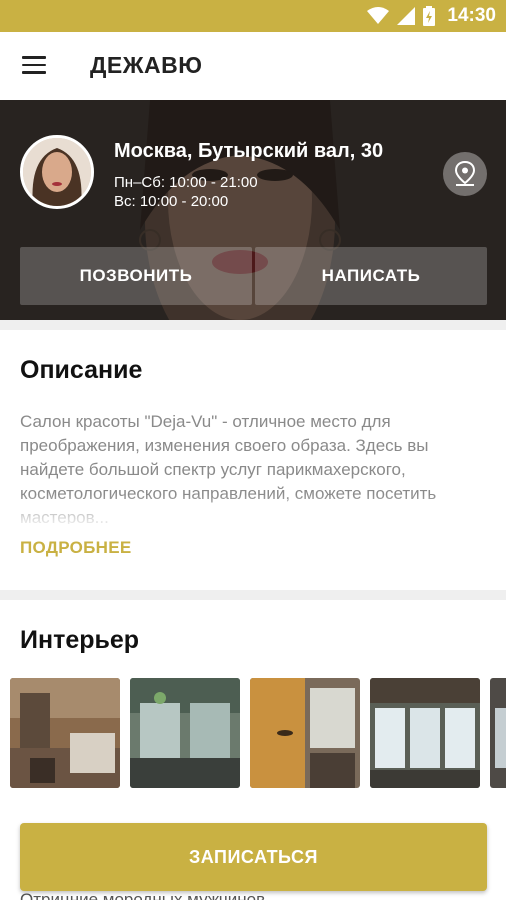 Image resolution: width=506 pixels, height=900 pixels. What do you see at coordinates (136, 276) in the screenshot?
I see `call-button: ПОЗВОНИТЬ` at bounding box center [136, 276].